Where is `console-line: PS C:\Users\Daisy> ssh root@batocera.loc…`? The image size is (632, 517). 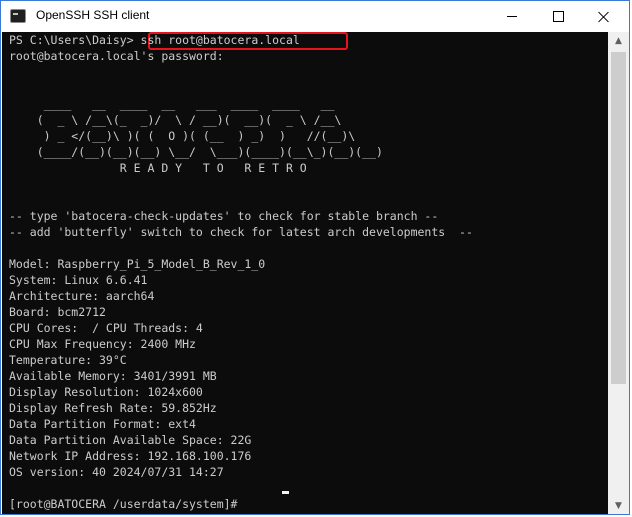
console-line: PS C:\Users\Daisy> ssh root@batocera.loc… is located at coordinates (154, 40).